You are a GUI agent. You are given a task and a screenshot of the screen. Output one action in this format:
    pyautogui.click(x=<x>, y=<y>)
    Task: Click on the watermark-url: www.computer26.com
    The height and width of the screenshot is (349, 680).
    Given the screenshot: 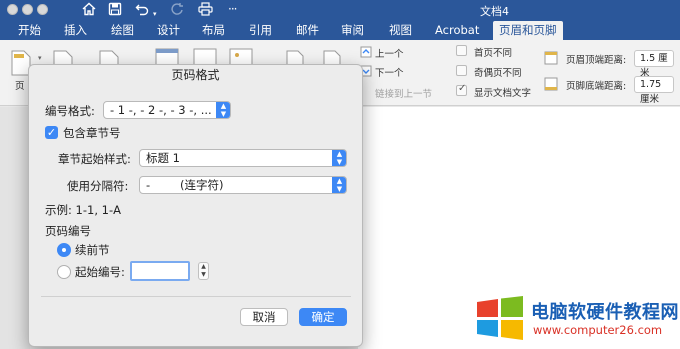 What is the action you would take?
    pyautogui.click(x=598, y=330)
    